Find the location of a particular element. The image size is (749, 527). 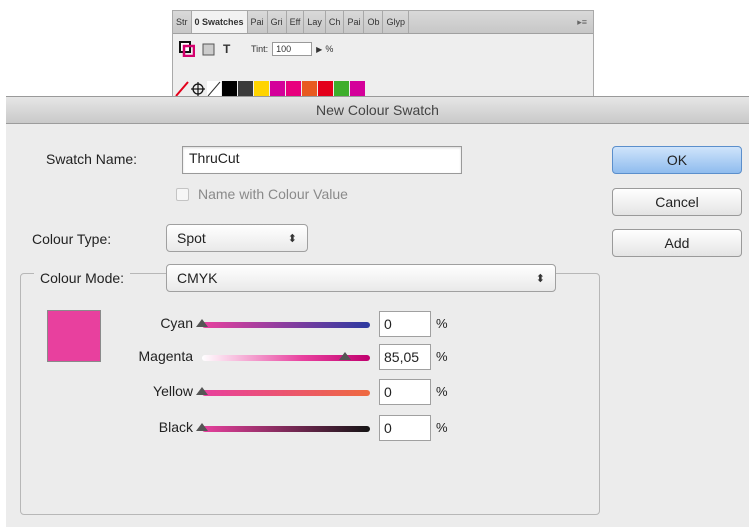

tab-character: Ch is located at coordinates (335, 22).